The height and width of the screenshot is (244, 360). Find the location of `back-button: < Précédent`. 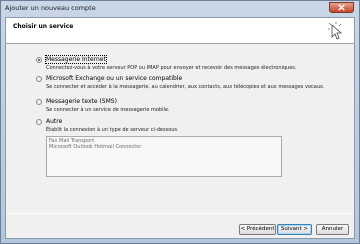

back-button: < Précédent is located at coordinates (257, 229).